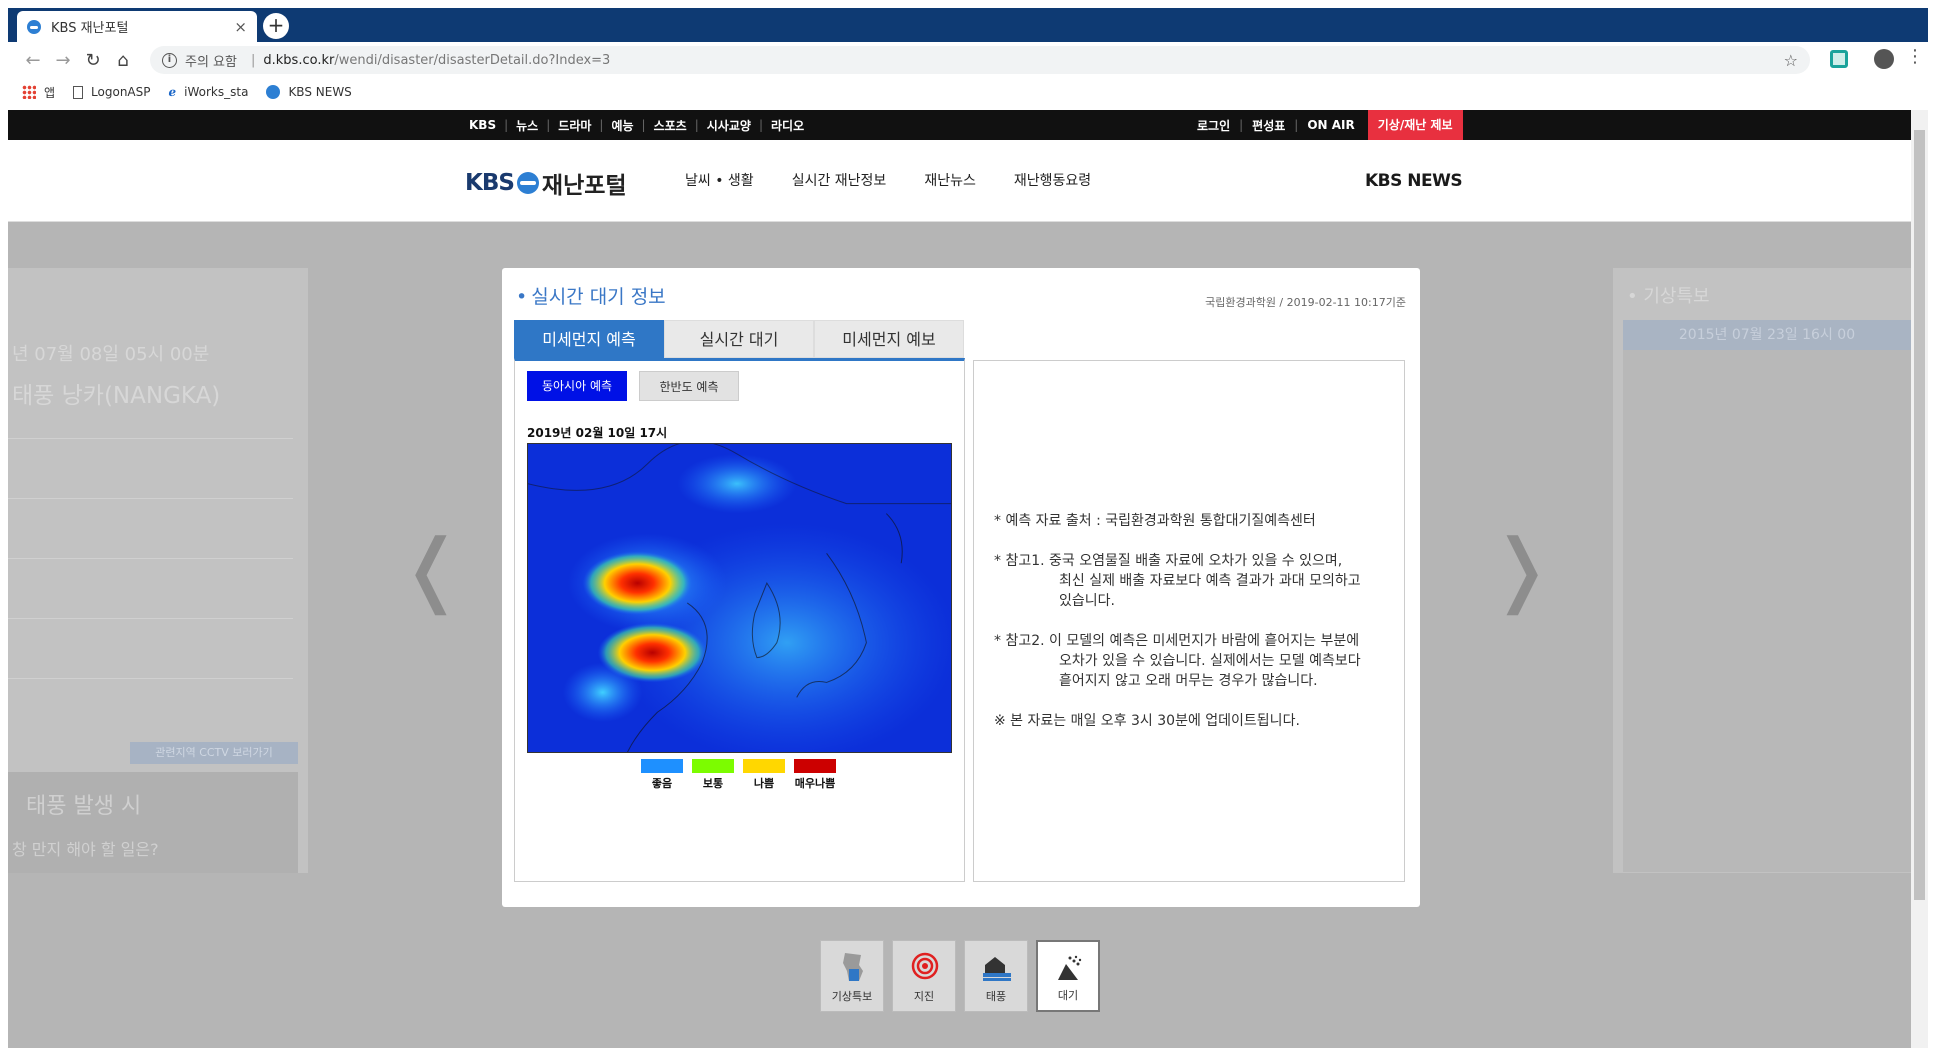 Image resolution: width=1936 pixels, height=1056 pixels. Describe the element at coordinates (1213, 125) in the screenshot. I see `login-link: 로그인` at that location.